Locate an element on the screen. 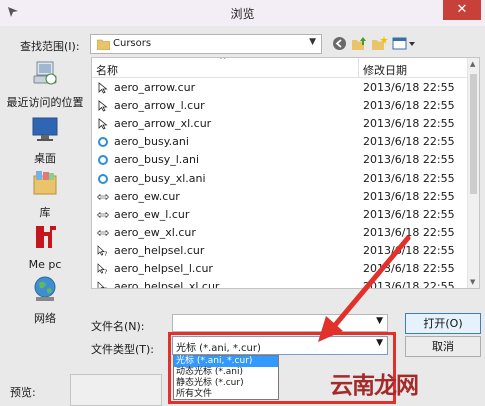  folder-icon is located at coordinates (103, 46).